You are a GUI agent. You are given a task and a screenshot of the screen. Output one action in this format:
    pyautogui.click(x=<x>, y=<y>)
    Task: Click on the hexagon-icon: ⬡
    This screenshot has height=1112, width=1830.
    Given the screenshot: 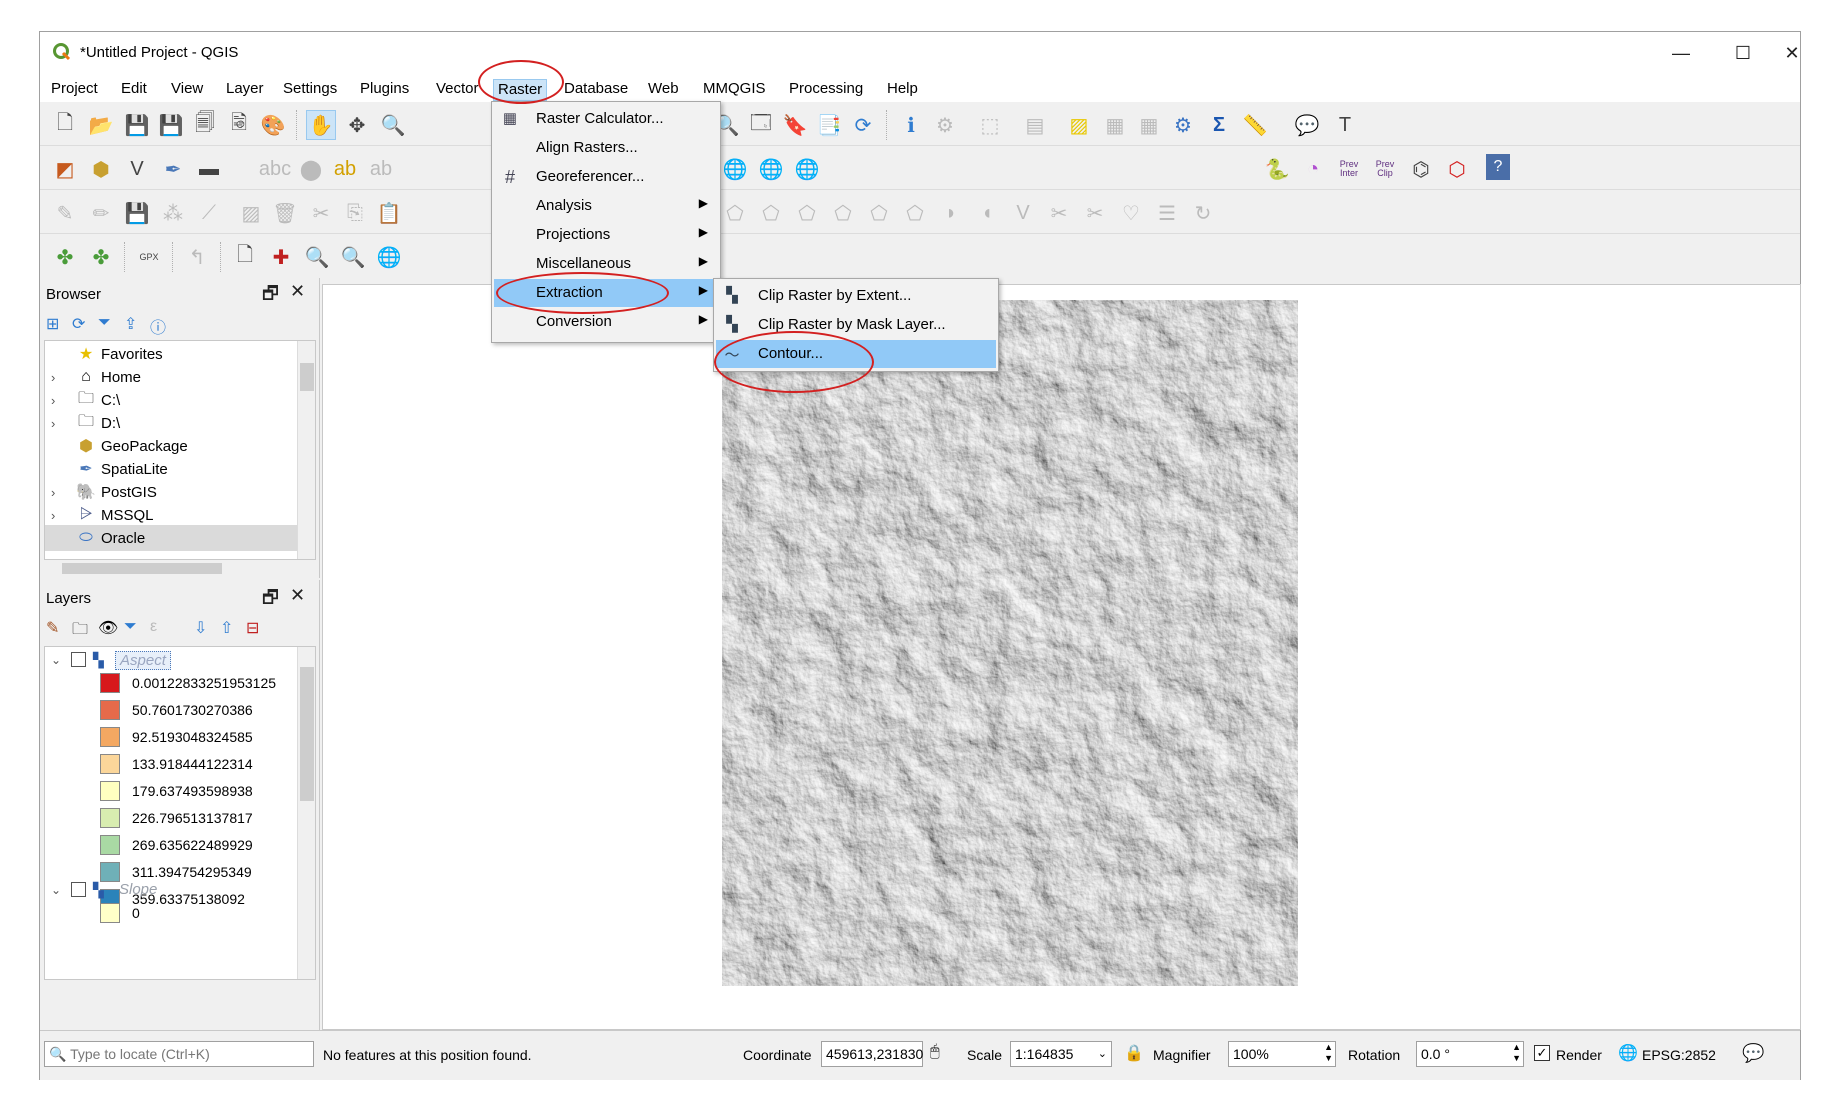 What is the action you would take?
    pyautogui.click(x=1457, y=169)
    